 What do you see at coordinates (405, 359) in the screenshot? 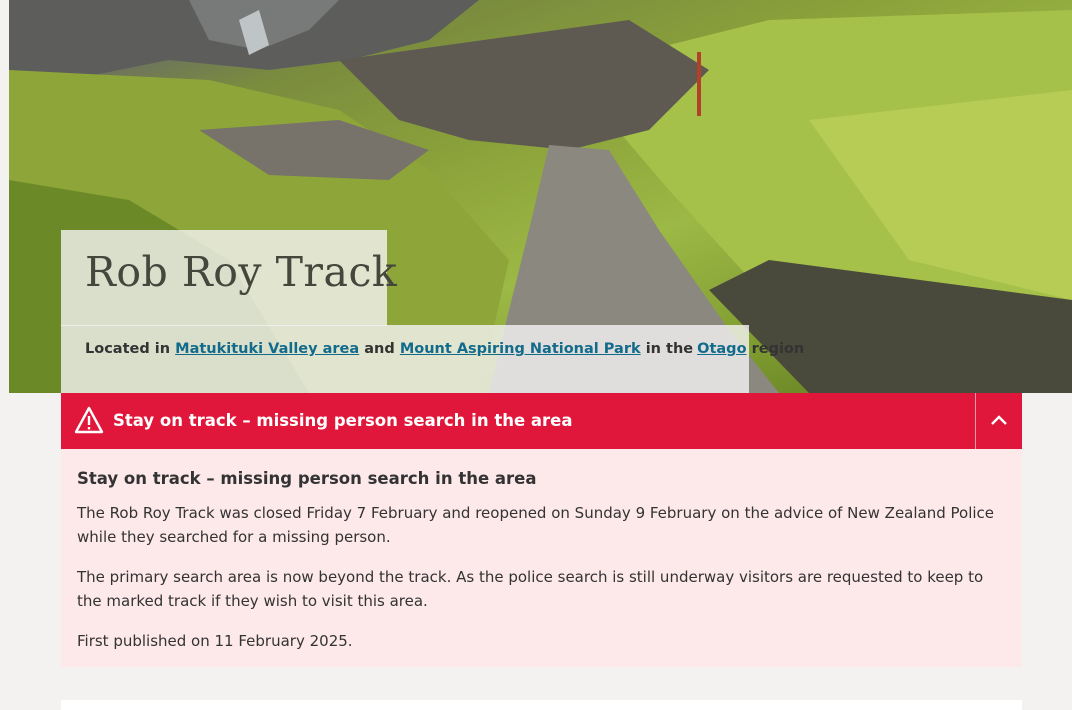
I see `location-backdrop` at bounding box center [405, 359].